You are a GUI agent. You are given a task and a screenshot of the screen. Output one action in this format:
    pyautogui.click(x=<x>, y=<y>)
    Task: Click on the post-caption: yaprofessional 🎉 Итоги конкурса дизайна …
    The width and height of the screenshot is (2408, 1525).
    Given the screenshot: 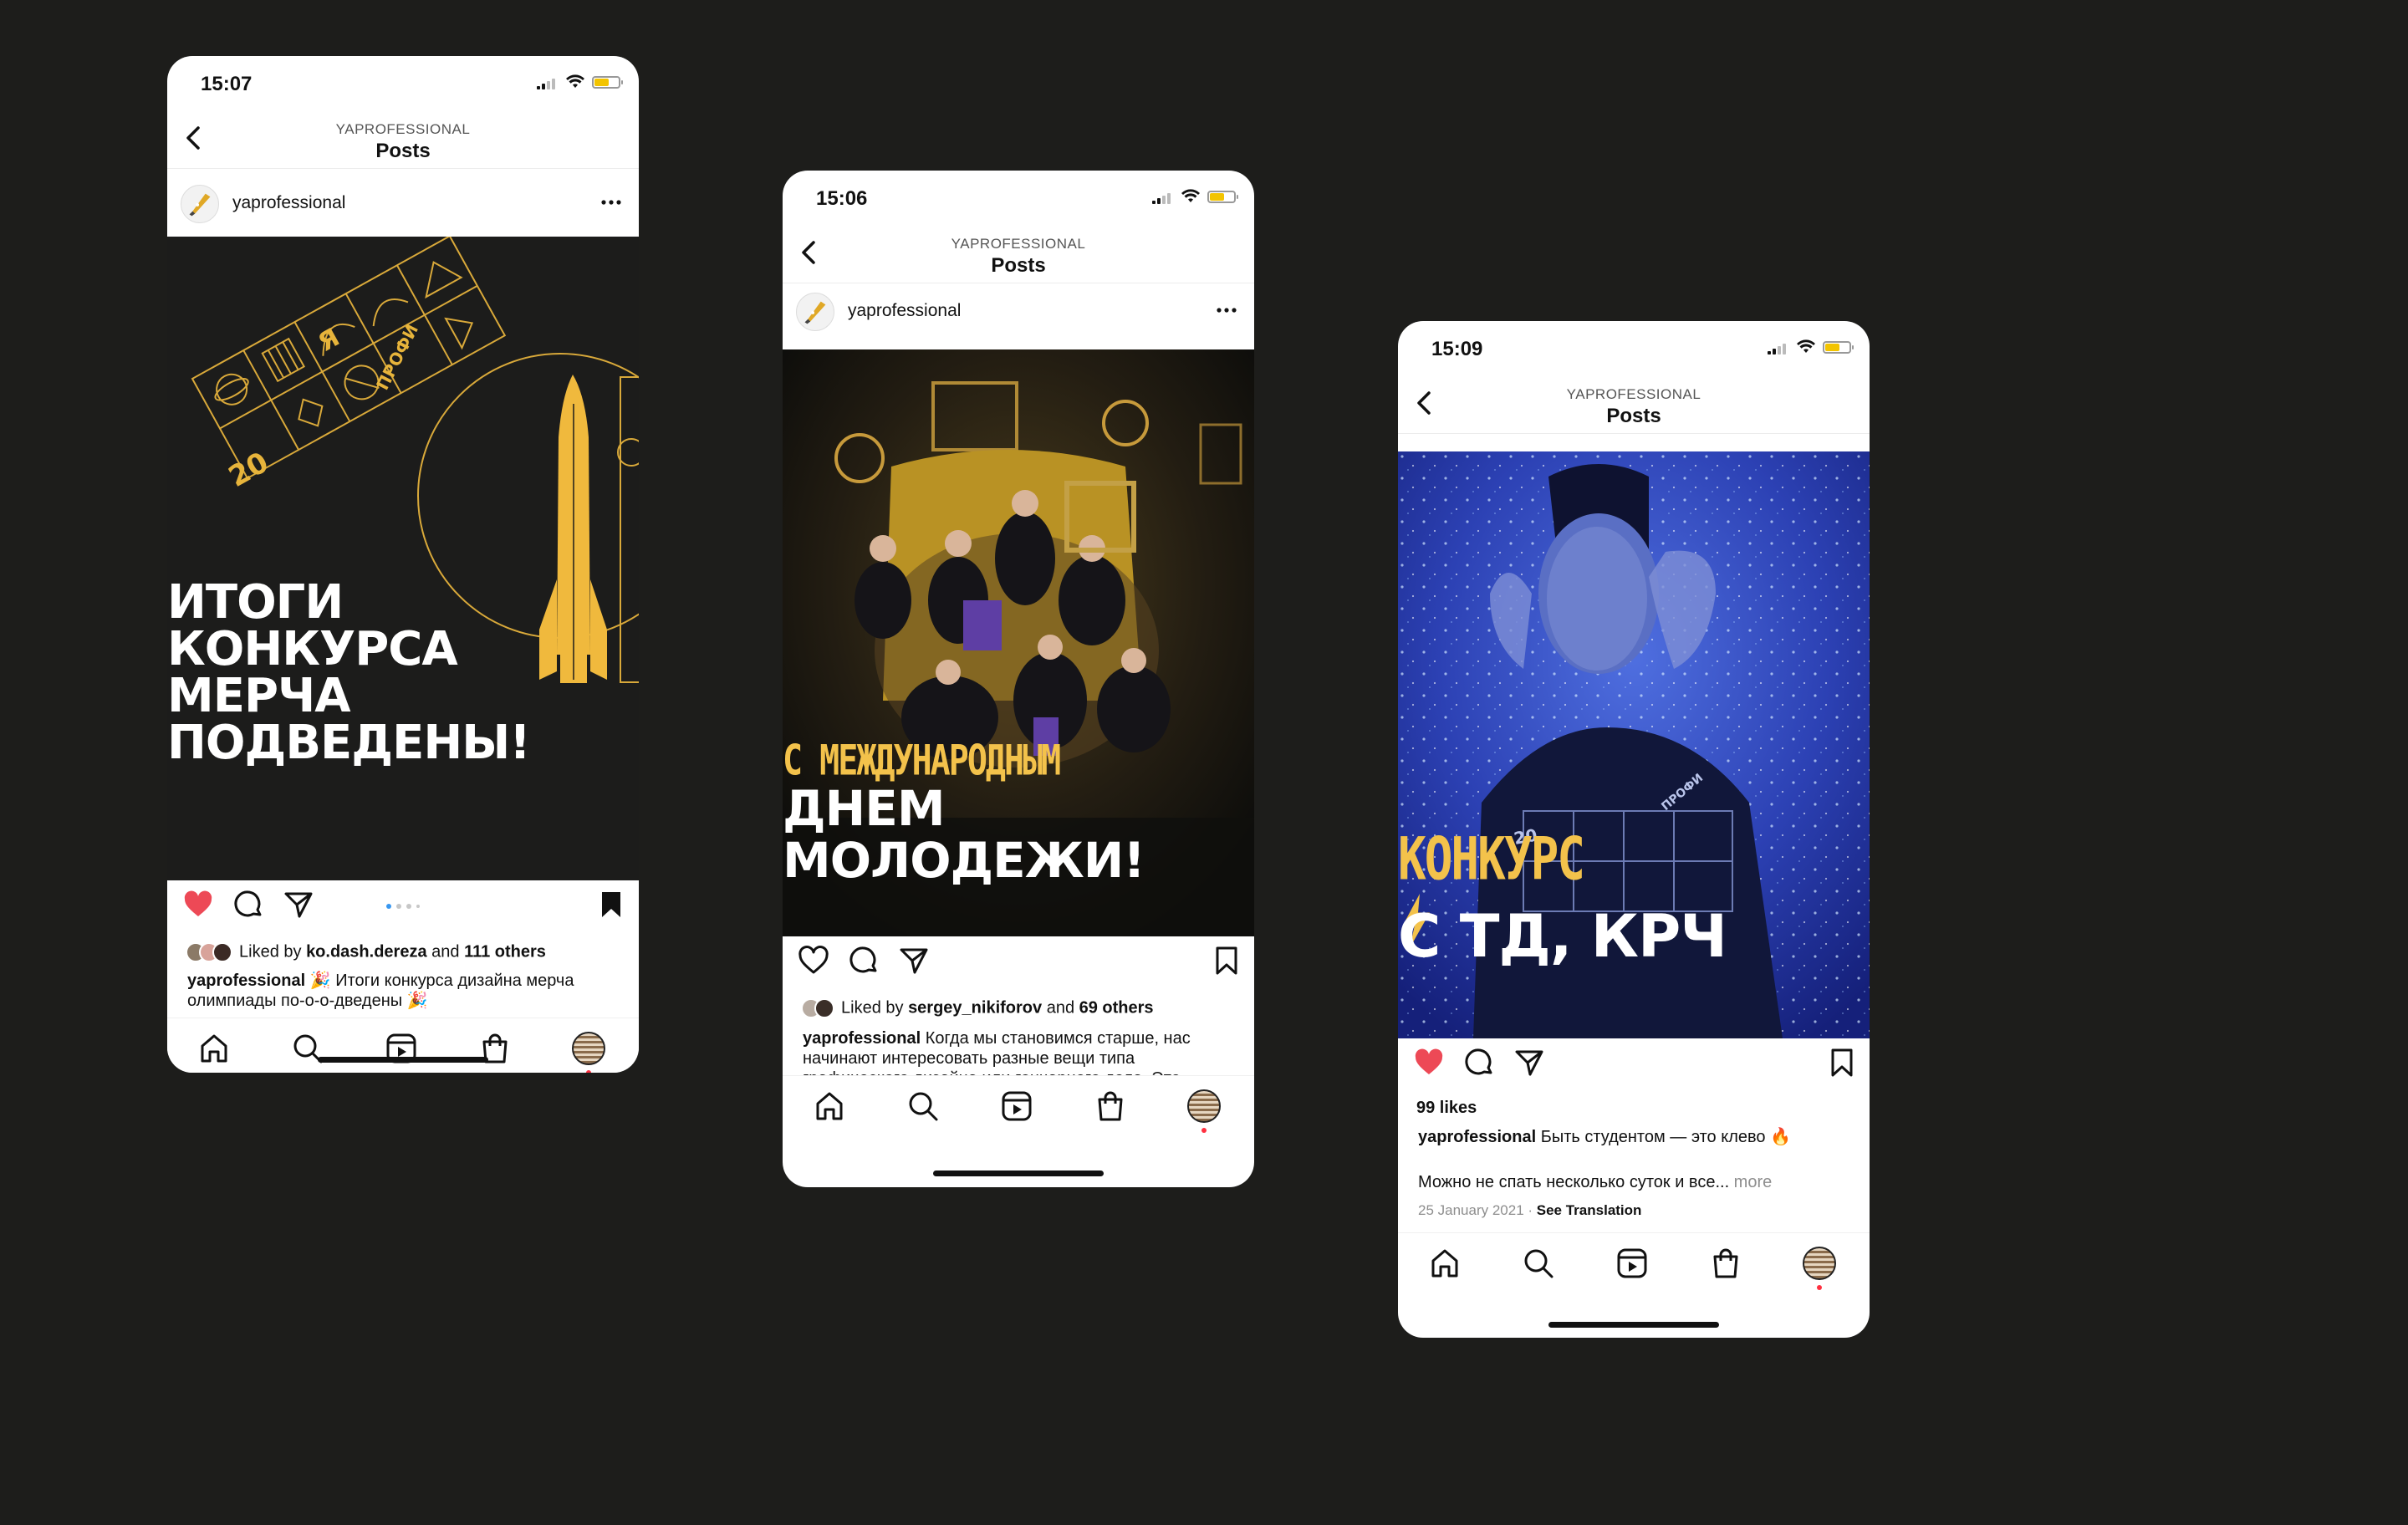 What is the action you would take?
    pyautogui.click(x=403, y=994)
    